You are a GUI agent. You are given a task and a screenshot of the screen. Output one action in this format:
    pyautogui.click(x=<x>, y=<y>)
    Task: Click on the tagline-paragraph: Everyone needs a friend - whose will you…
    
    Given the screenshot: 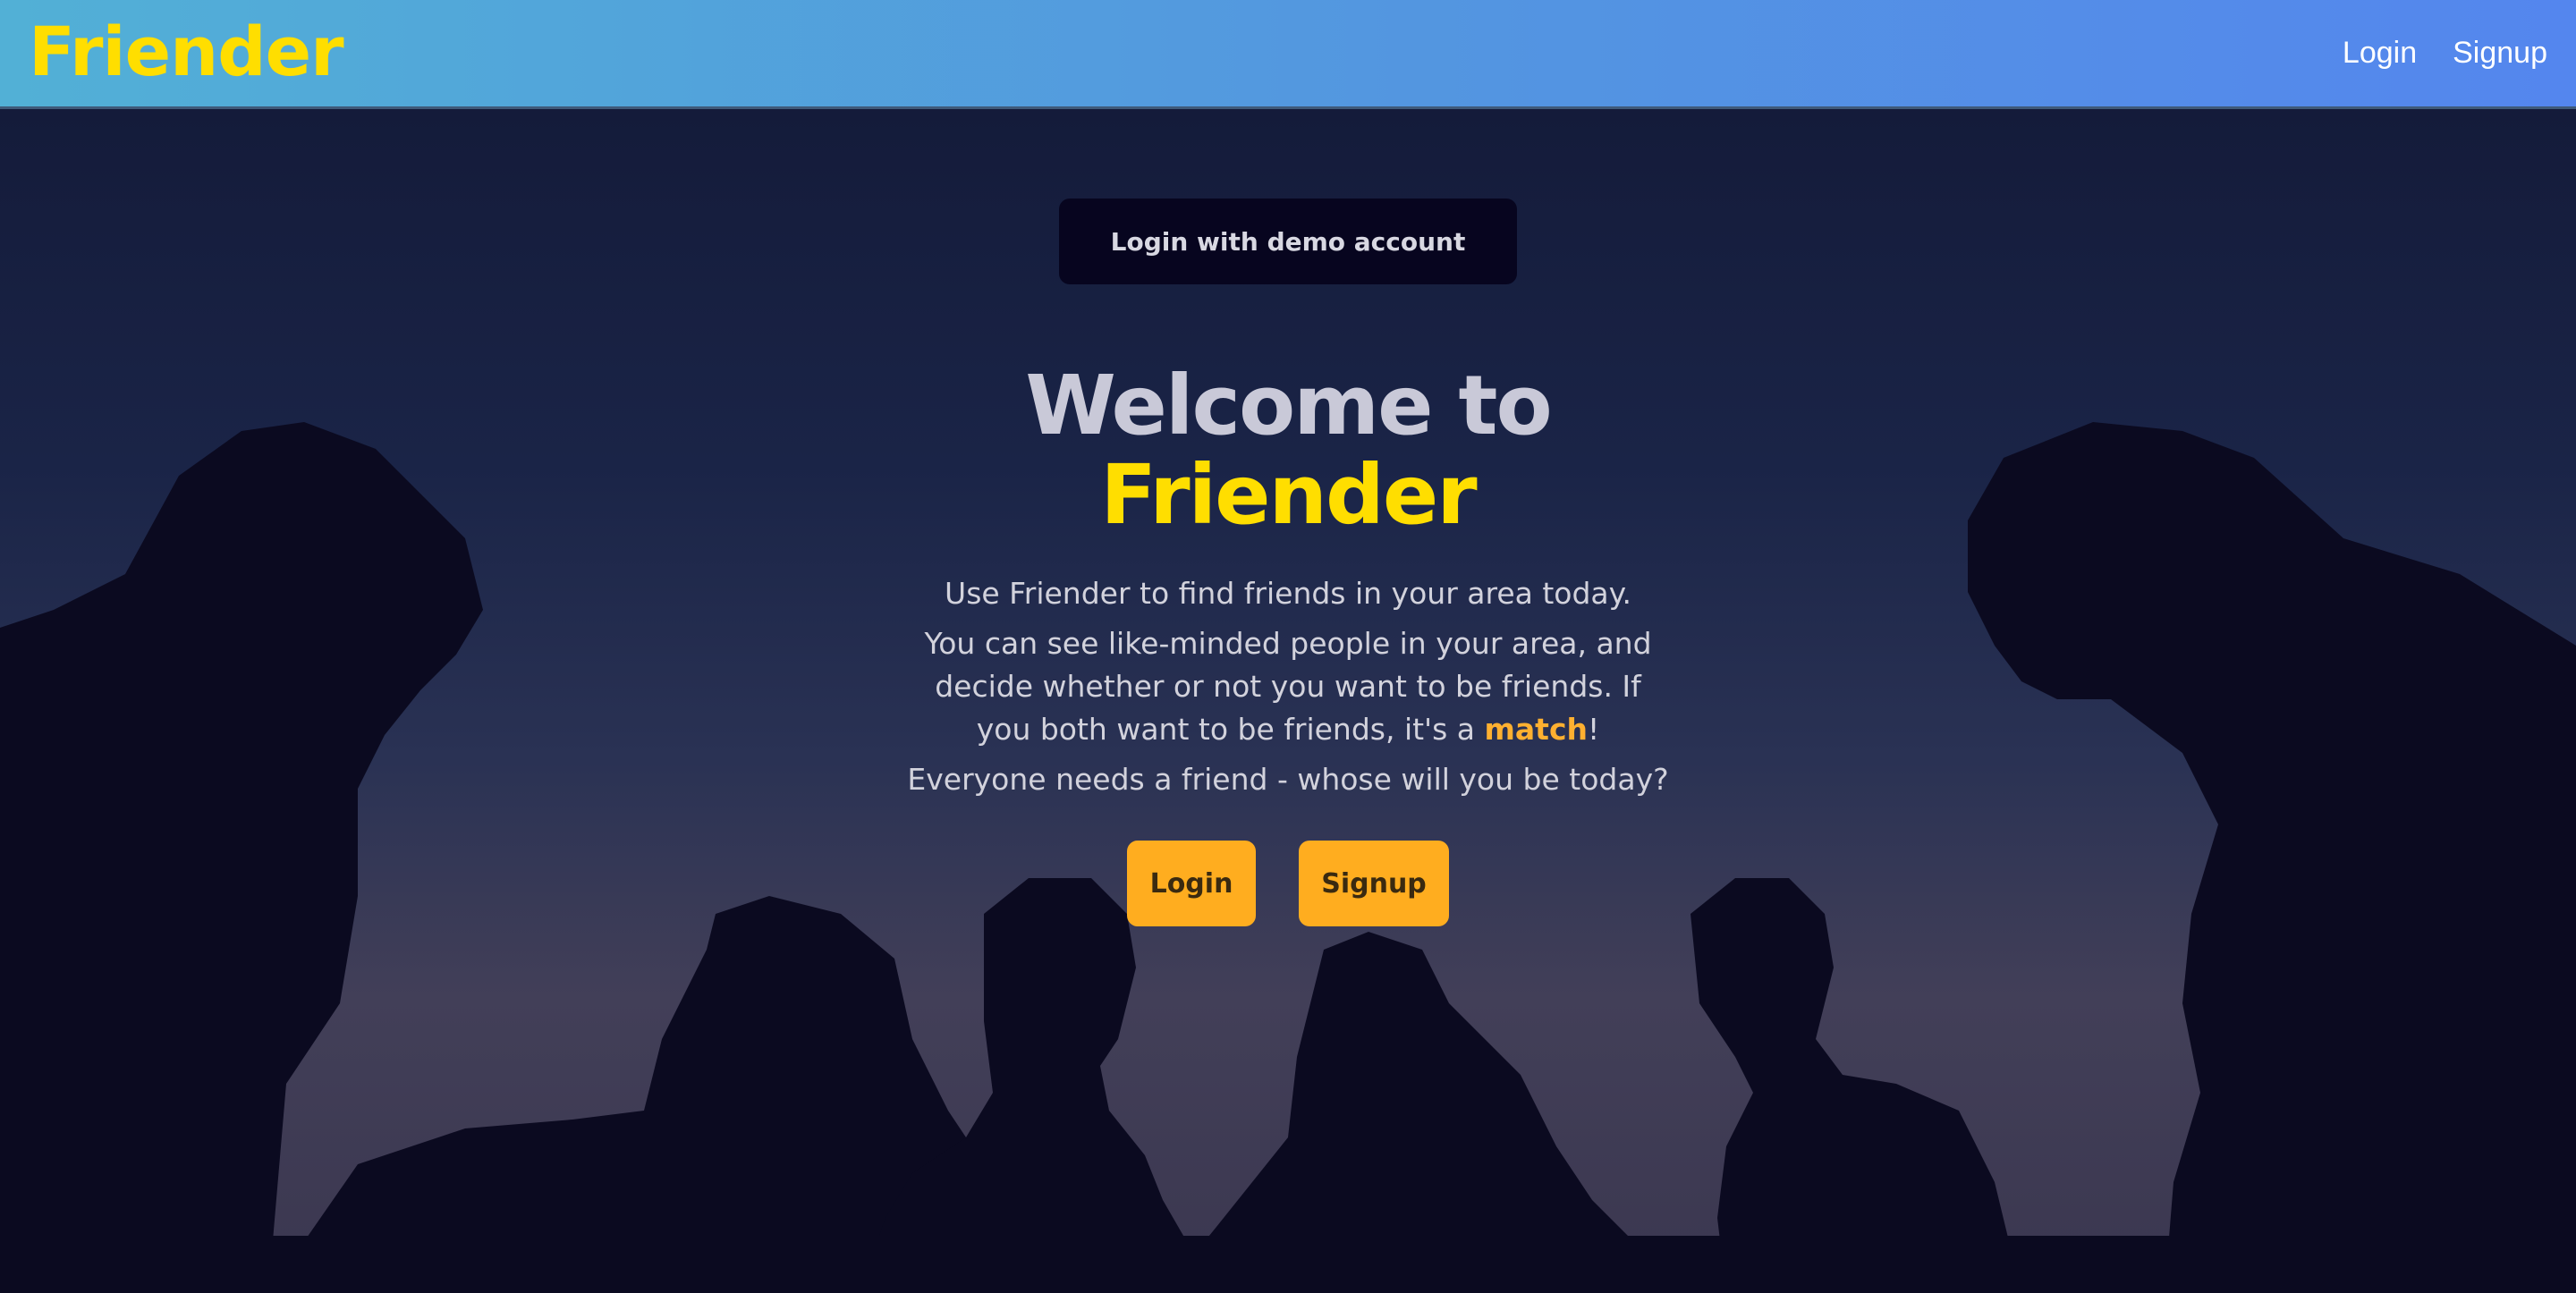 What is the action you would take?
    pyautogui.click(x=1288, y=780)
    